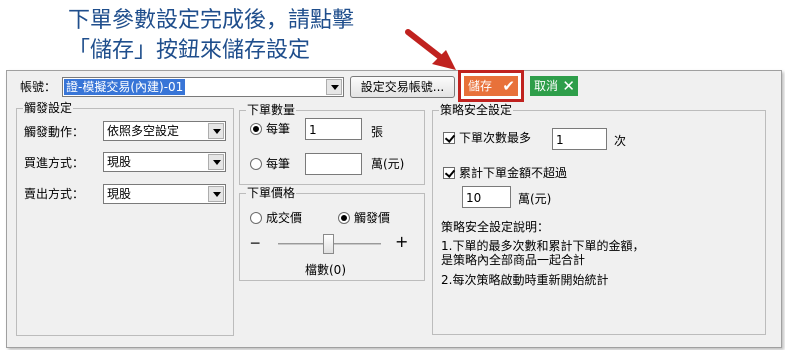 The height and width of the screenshot is (350, 785). What do you see at coordinates (568, 86) in the screenshot?
I see `x-icon: ✕` at bounding box center [568, 86].